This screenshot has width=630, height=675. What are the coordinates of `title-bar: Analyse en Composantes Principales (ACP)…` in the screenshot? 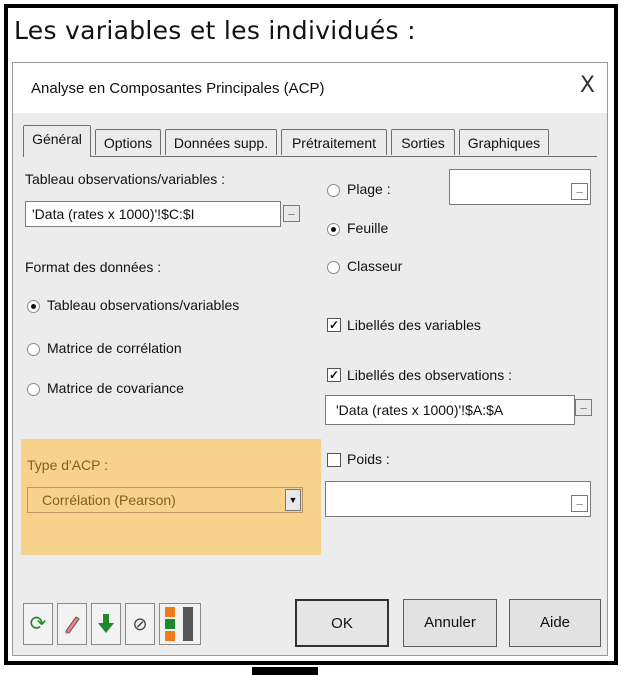 It's located at (310, 88).